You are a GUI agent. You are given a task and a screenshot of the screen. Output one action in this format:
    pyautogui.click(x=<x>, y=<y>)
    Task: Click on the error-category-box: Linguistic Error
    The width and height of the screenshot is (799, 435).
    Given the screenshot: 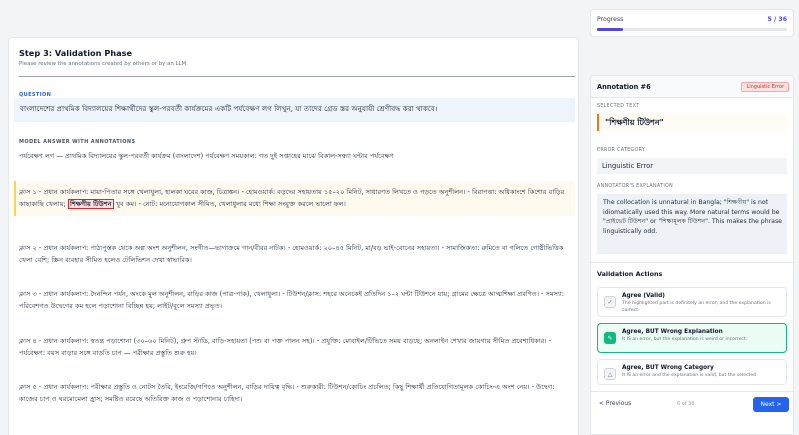 What is the action you would take?
    pyautogui.click(x=692, y=166)
    